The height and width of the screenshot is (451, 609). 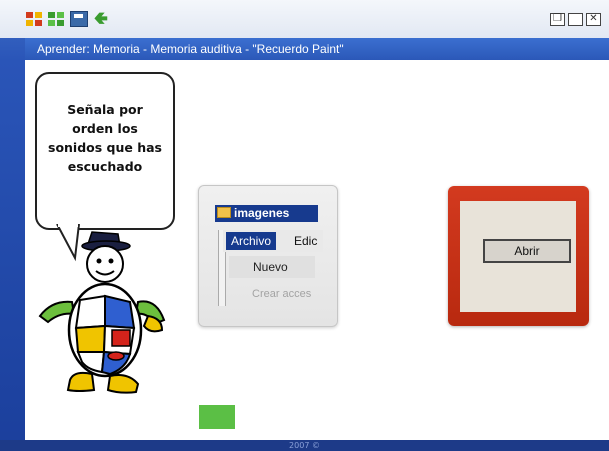 What do you see at coordinates (251, 241) in the screenshot?
I see `menu-archivo: Archivo` at bounding box center [251, 241].